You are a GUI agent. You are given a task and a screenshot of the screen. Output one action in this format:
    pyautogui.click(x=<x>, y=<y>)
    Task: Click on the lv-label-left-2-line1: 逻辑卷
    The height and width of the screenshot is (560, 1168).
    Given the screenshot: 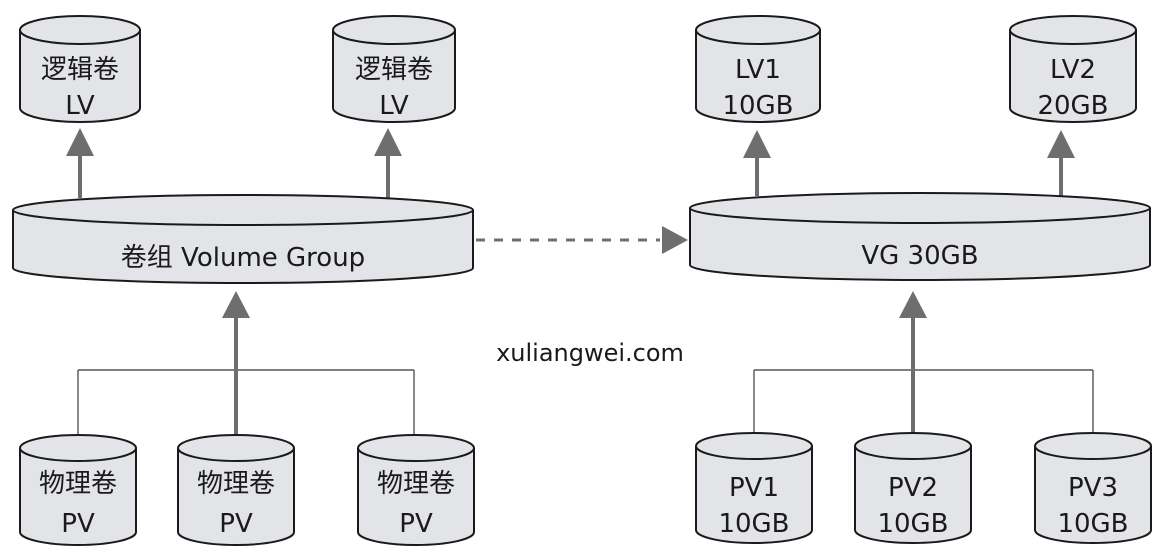 What is the action you would take?
    pyautogui.click(x=393, y=70)
    